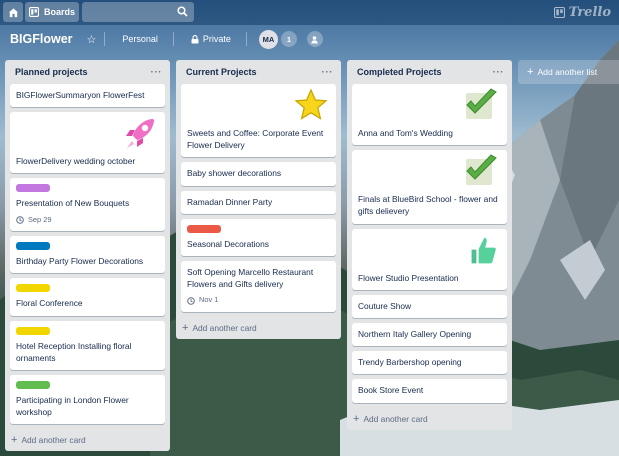  I want to click on list-title: Planned projects, so click(51, 72).